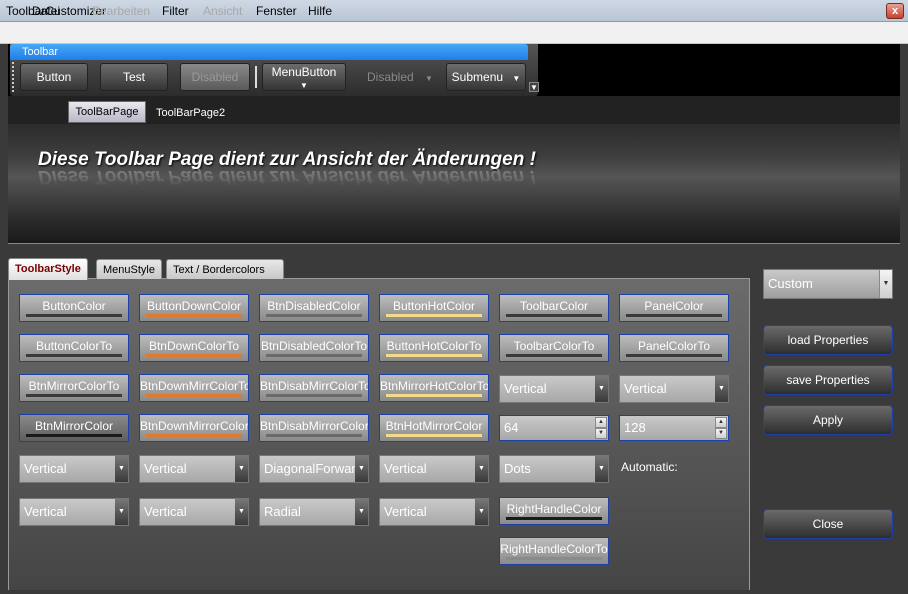 The image size is (908, 594). I want to click on btn-disabled-color-button: BtnDisabledColor, so click(314, 308).